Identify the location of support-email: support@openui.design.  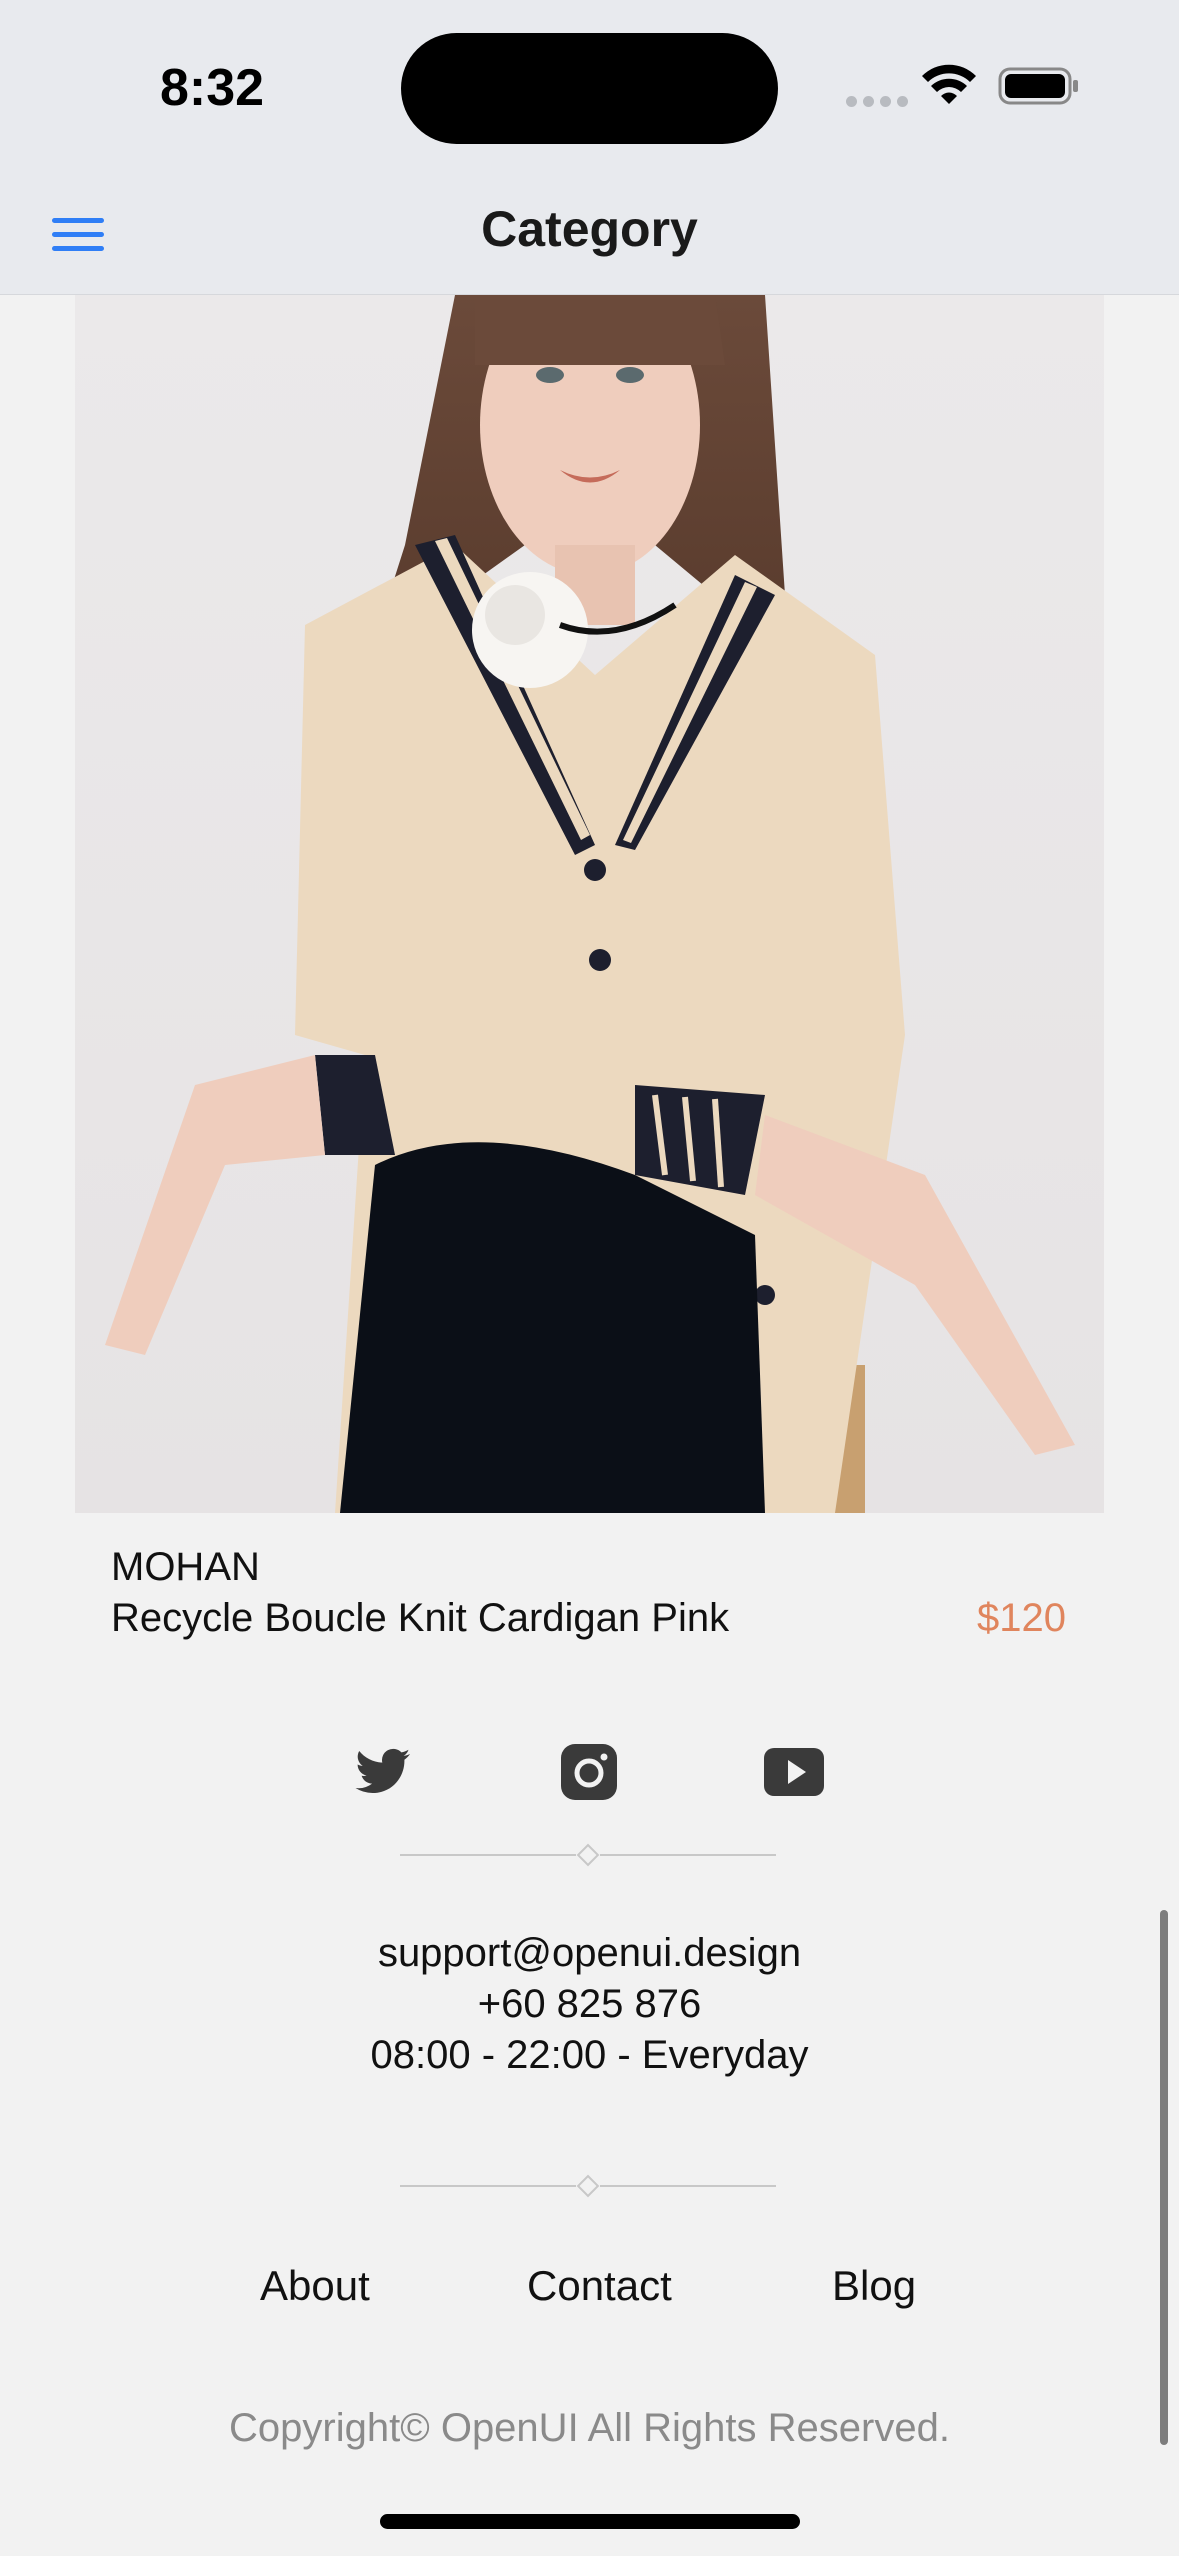
(589, 1953).